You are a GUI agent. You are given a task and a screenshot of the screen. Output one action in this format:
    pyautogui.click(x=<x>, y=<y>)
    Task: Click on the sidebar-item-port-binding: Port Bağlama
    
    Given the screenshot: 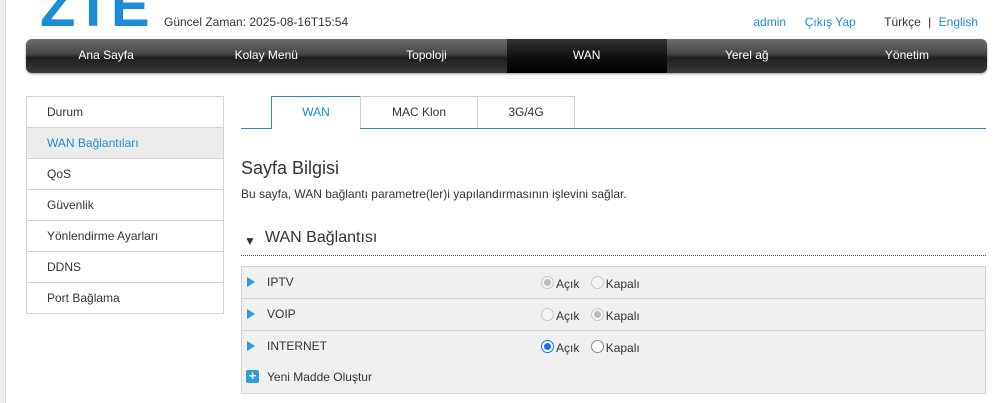 What is the action you would take?
    pyautogui.click(x=125, y=298)
    